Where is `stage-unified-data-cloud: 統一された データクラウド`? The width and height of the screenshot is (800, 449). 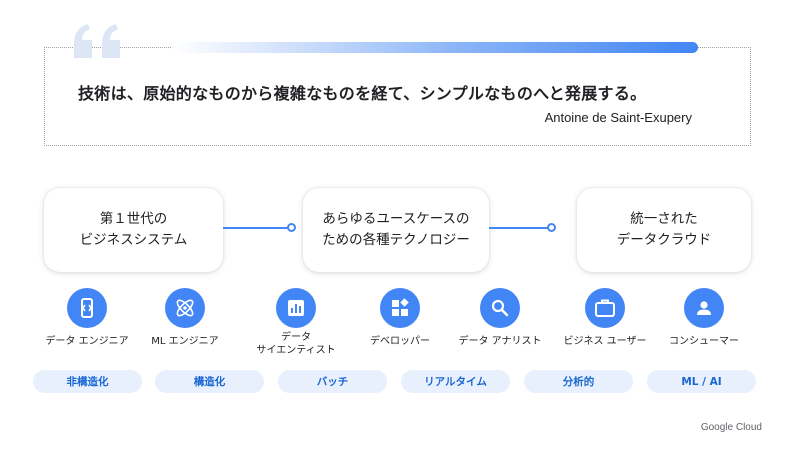 stage-unified-data-cloud: 統一された データクラウド is located at coordinates (664, 230).